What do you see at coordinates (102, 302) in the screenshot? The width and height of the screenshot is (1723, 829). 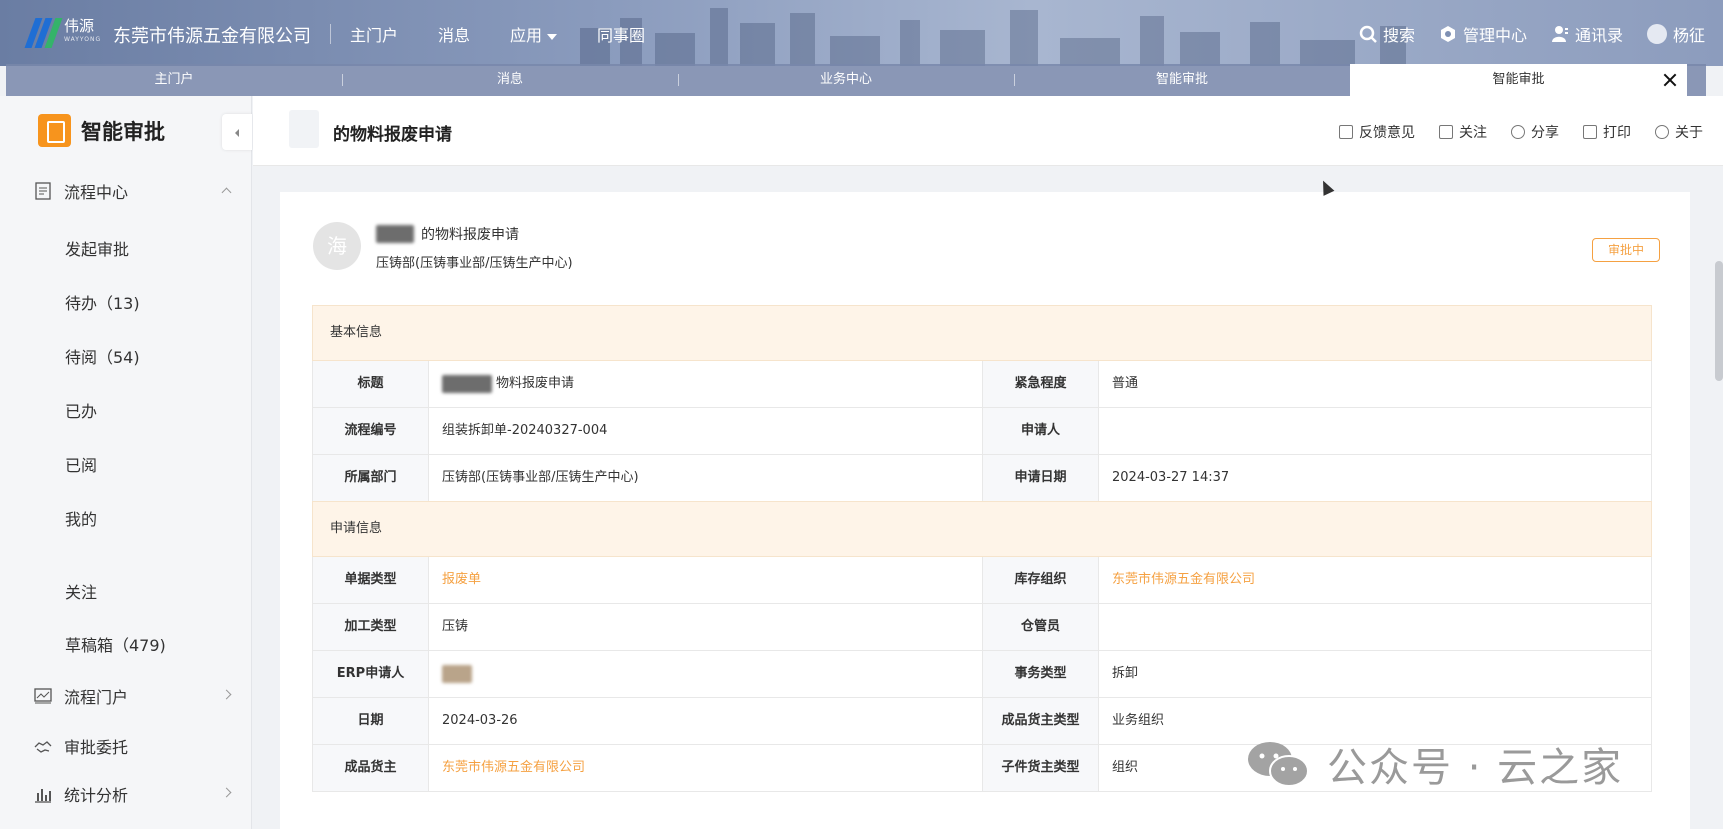 I see `sidebar-item-todo: 待办（13)` at bounding box center [102, 302].